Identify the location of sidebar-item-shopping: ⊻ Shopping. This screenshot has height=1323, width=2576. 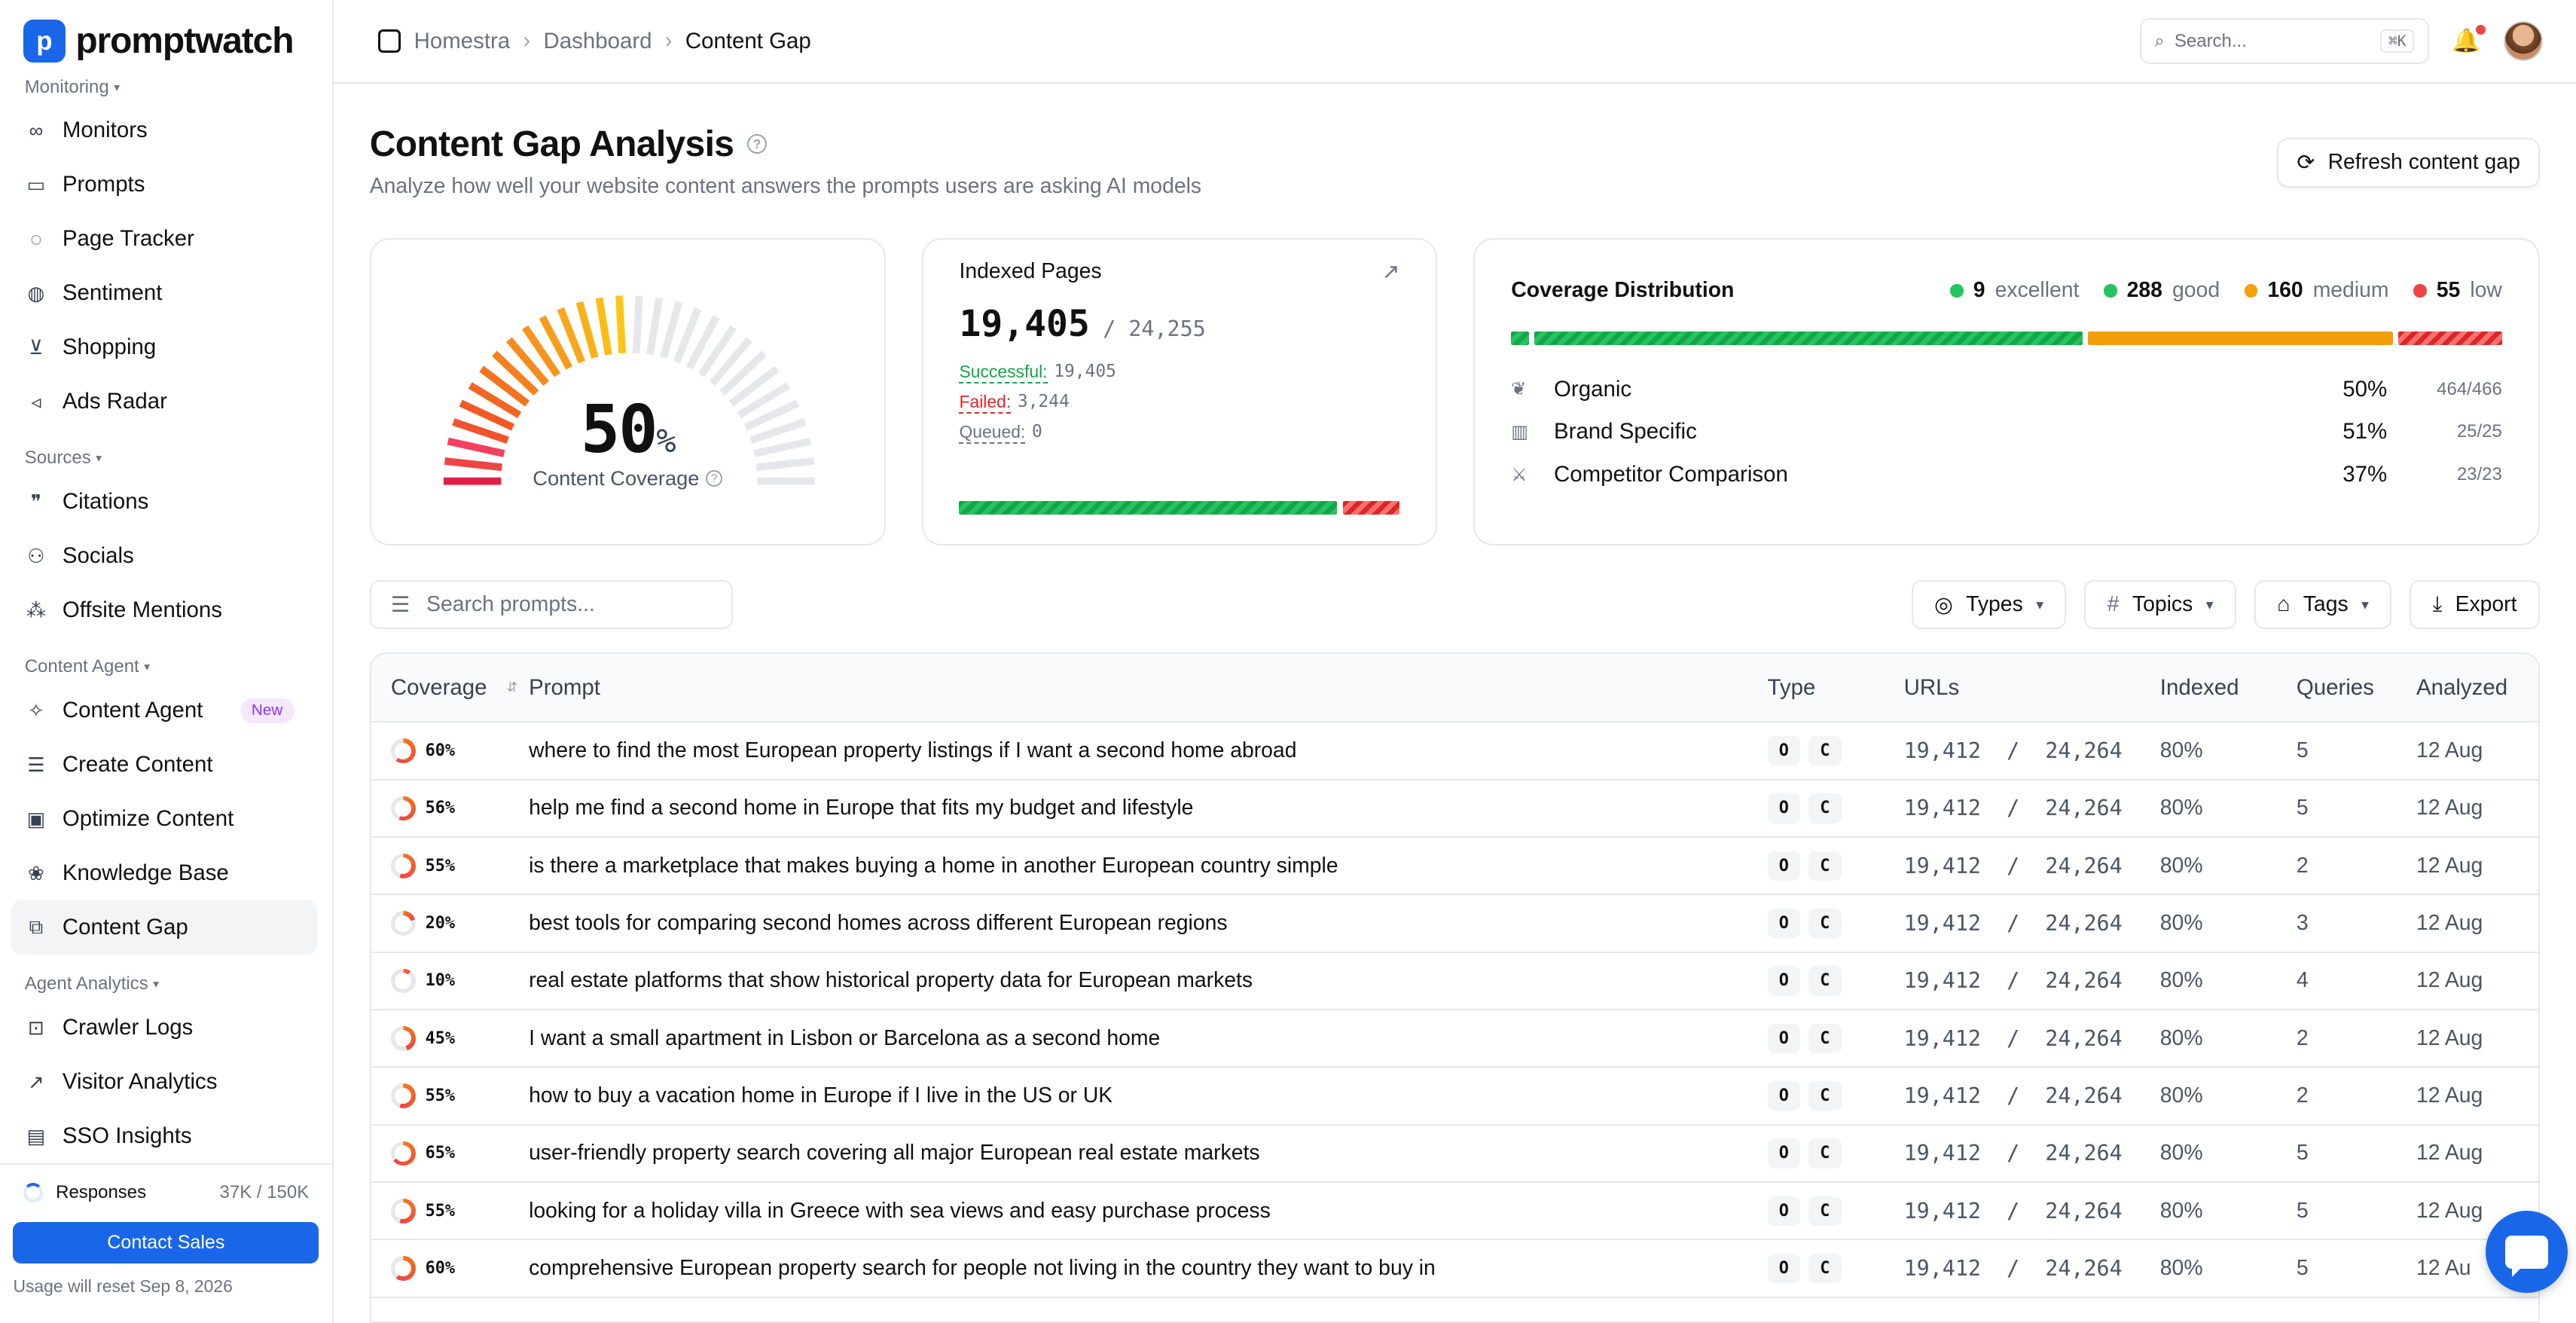
(159, 347).